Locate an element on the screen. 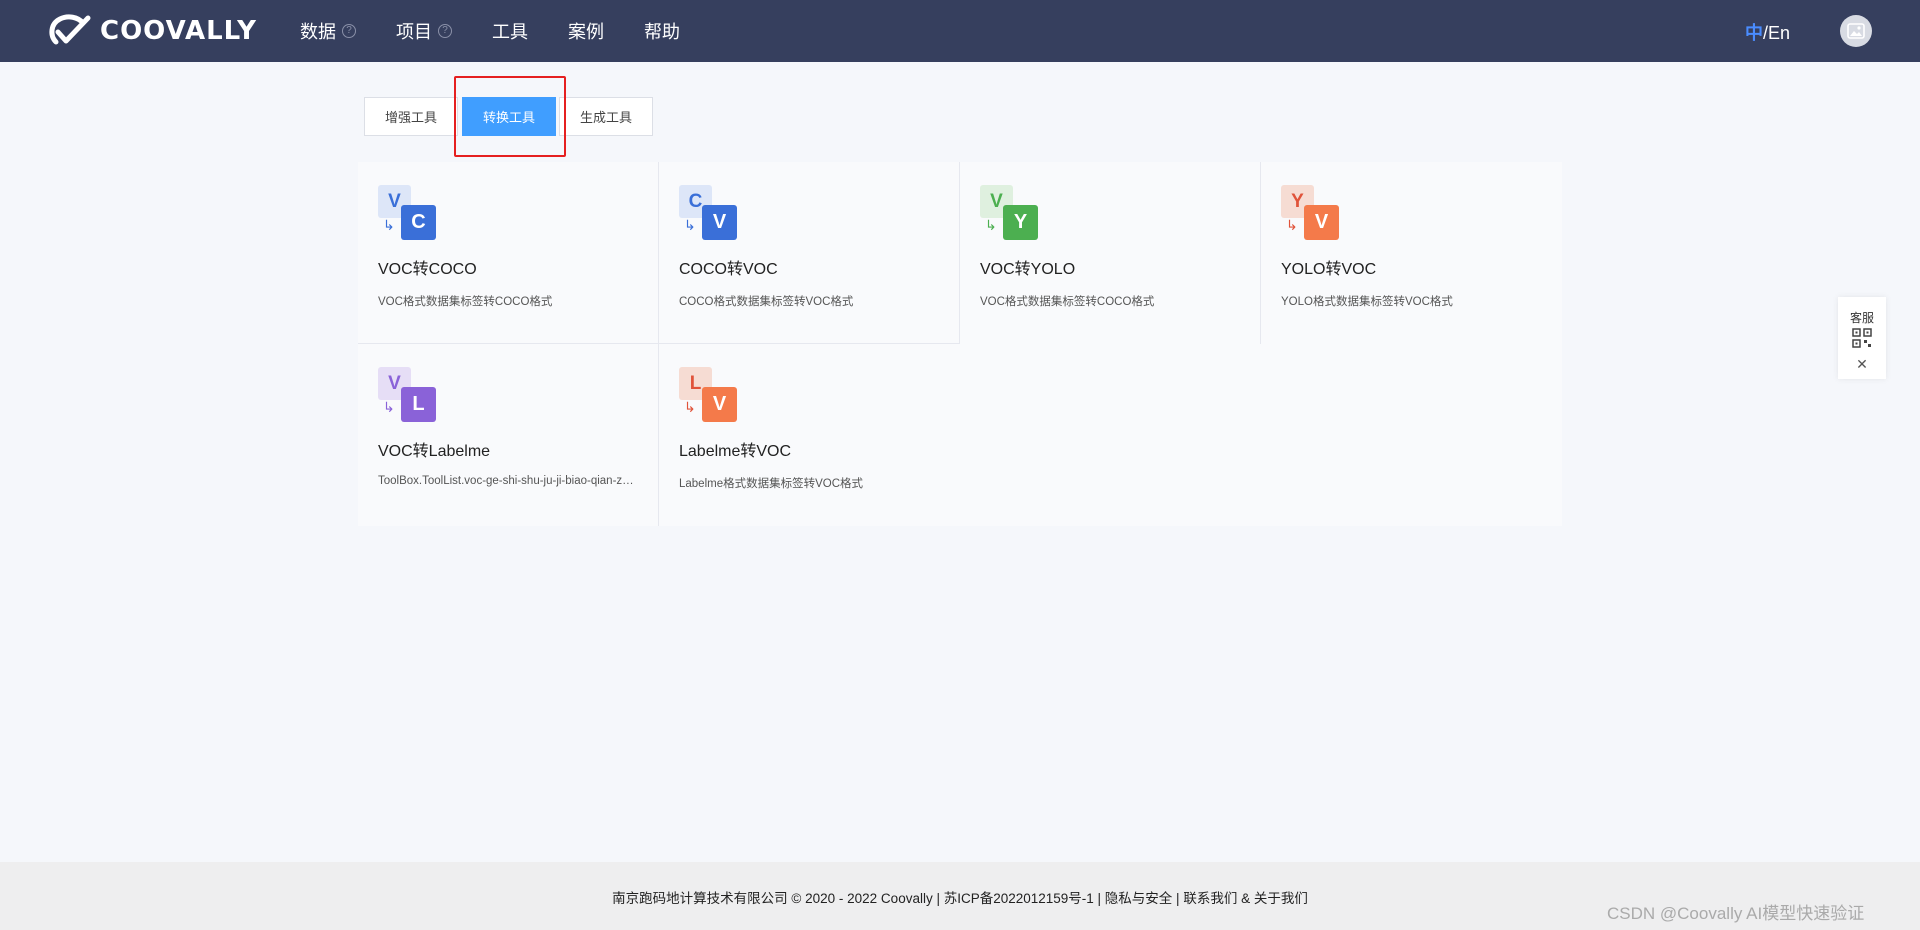 This screenshot has height=930, width=1920. nav-label: 工具 is located at coordinates (510, 32).